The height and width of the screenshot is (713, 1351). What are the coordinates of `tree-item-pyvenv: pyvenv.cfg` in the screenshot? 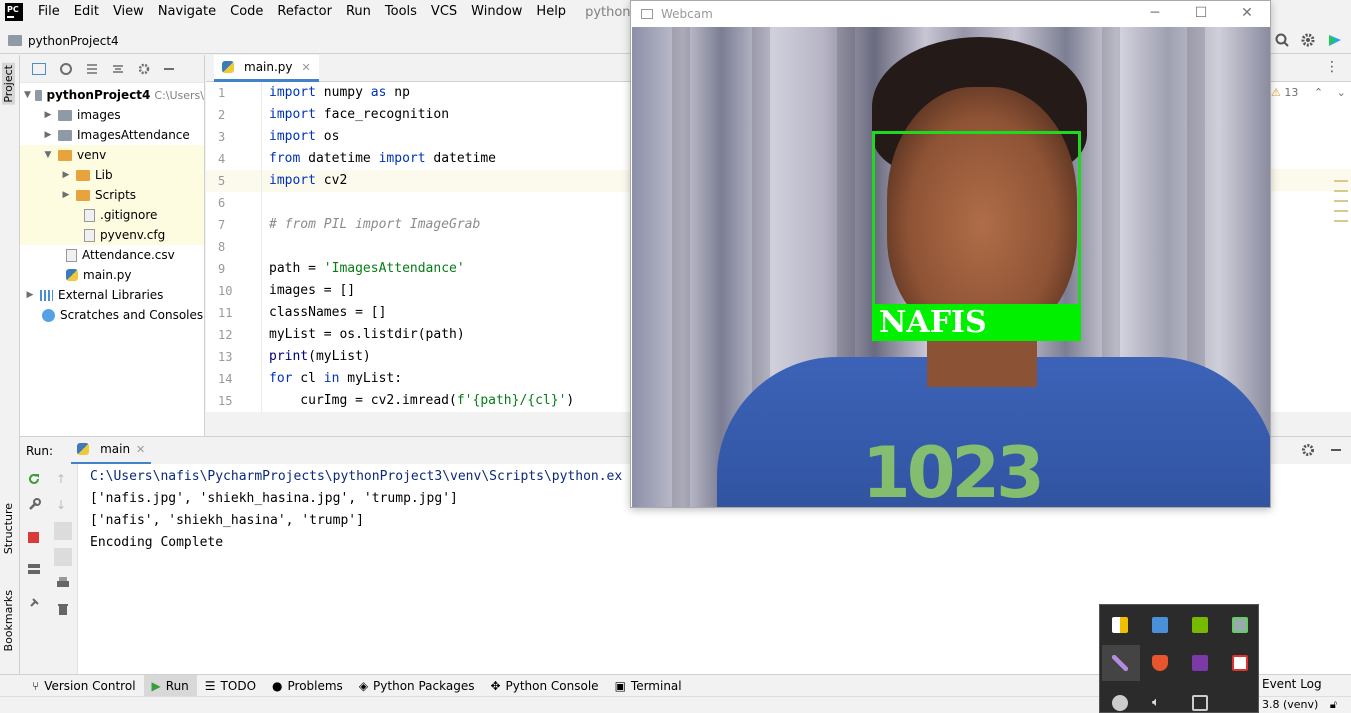 It's located at (112, 235).